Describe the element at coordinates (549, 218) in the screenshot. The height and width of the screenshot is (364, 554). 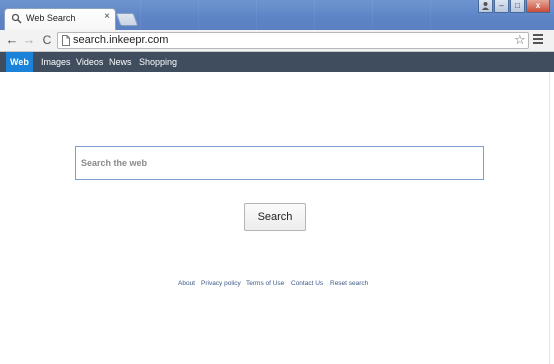
I see `page-edge` at that location.